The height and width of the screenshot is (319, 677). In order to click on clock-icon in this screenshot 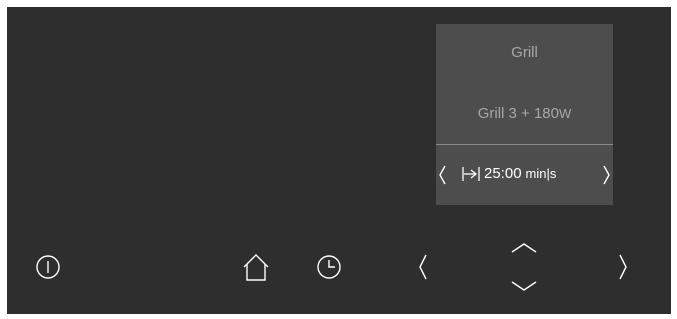, I will do `click(329, 267)`.